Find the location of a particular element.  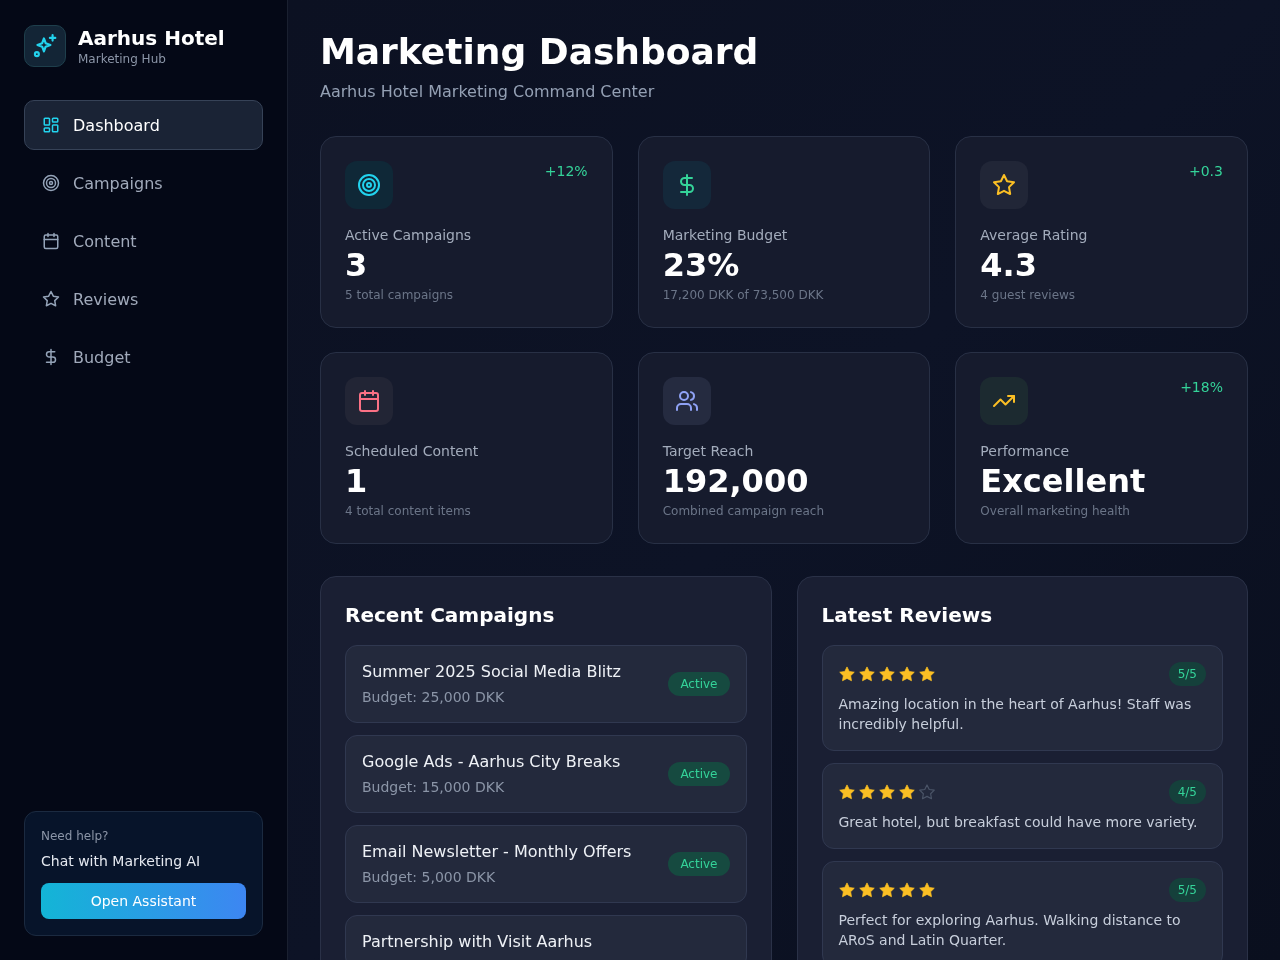

trend-value: +12% is located at coordinates (566, 171).